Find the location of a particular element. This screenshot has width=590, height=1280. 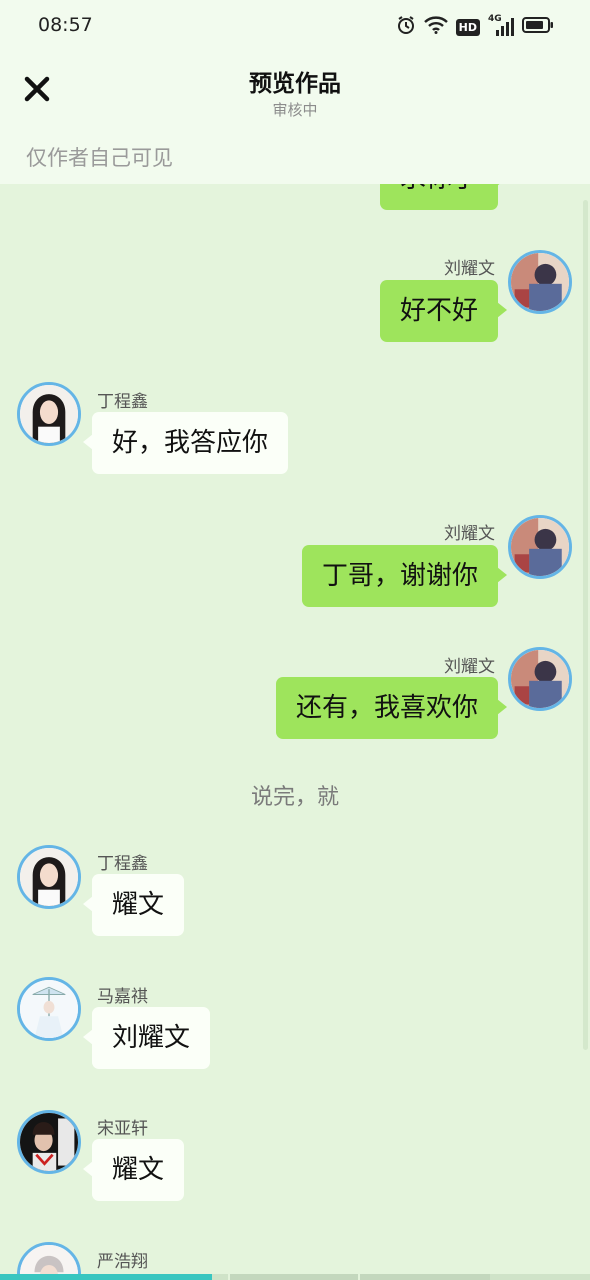

alarm-icon is located at coordinates (406, 27).